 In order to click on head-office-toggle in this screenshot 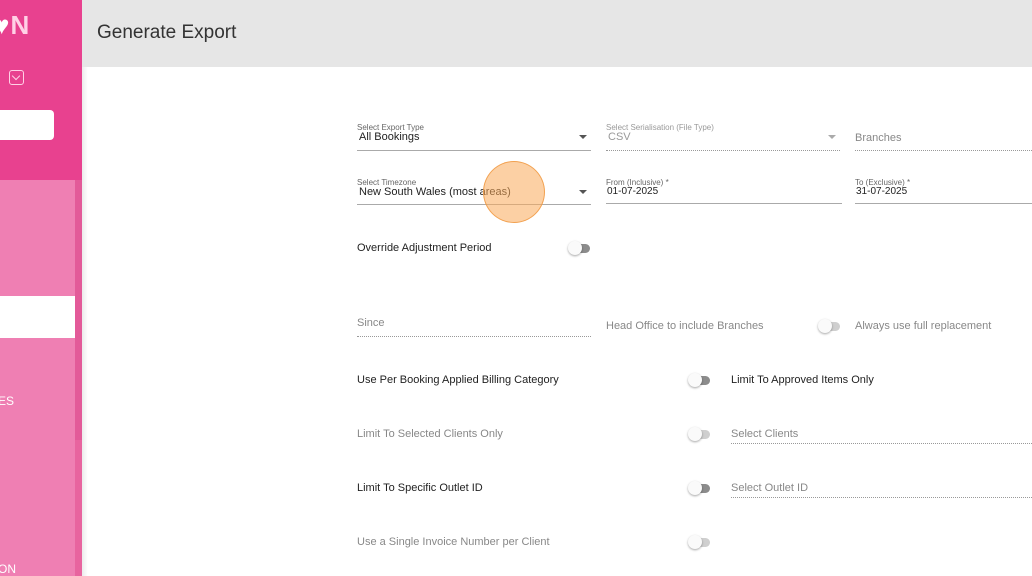, I will do `click(829, 326)`.